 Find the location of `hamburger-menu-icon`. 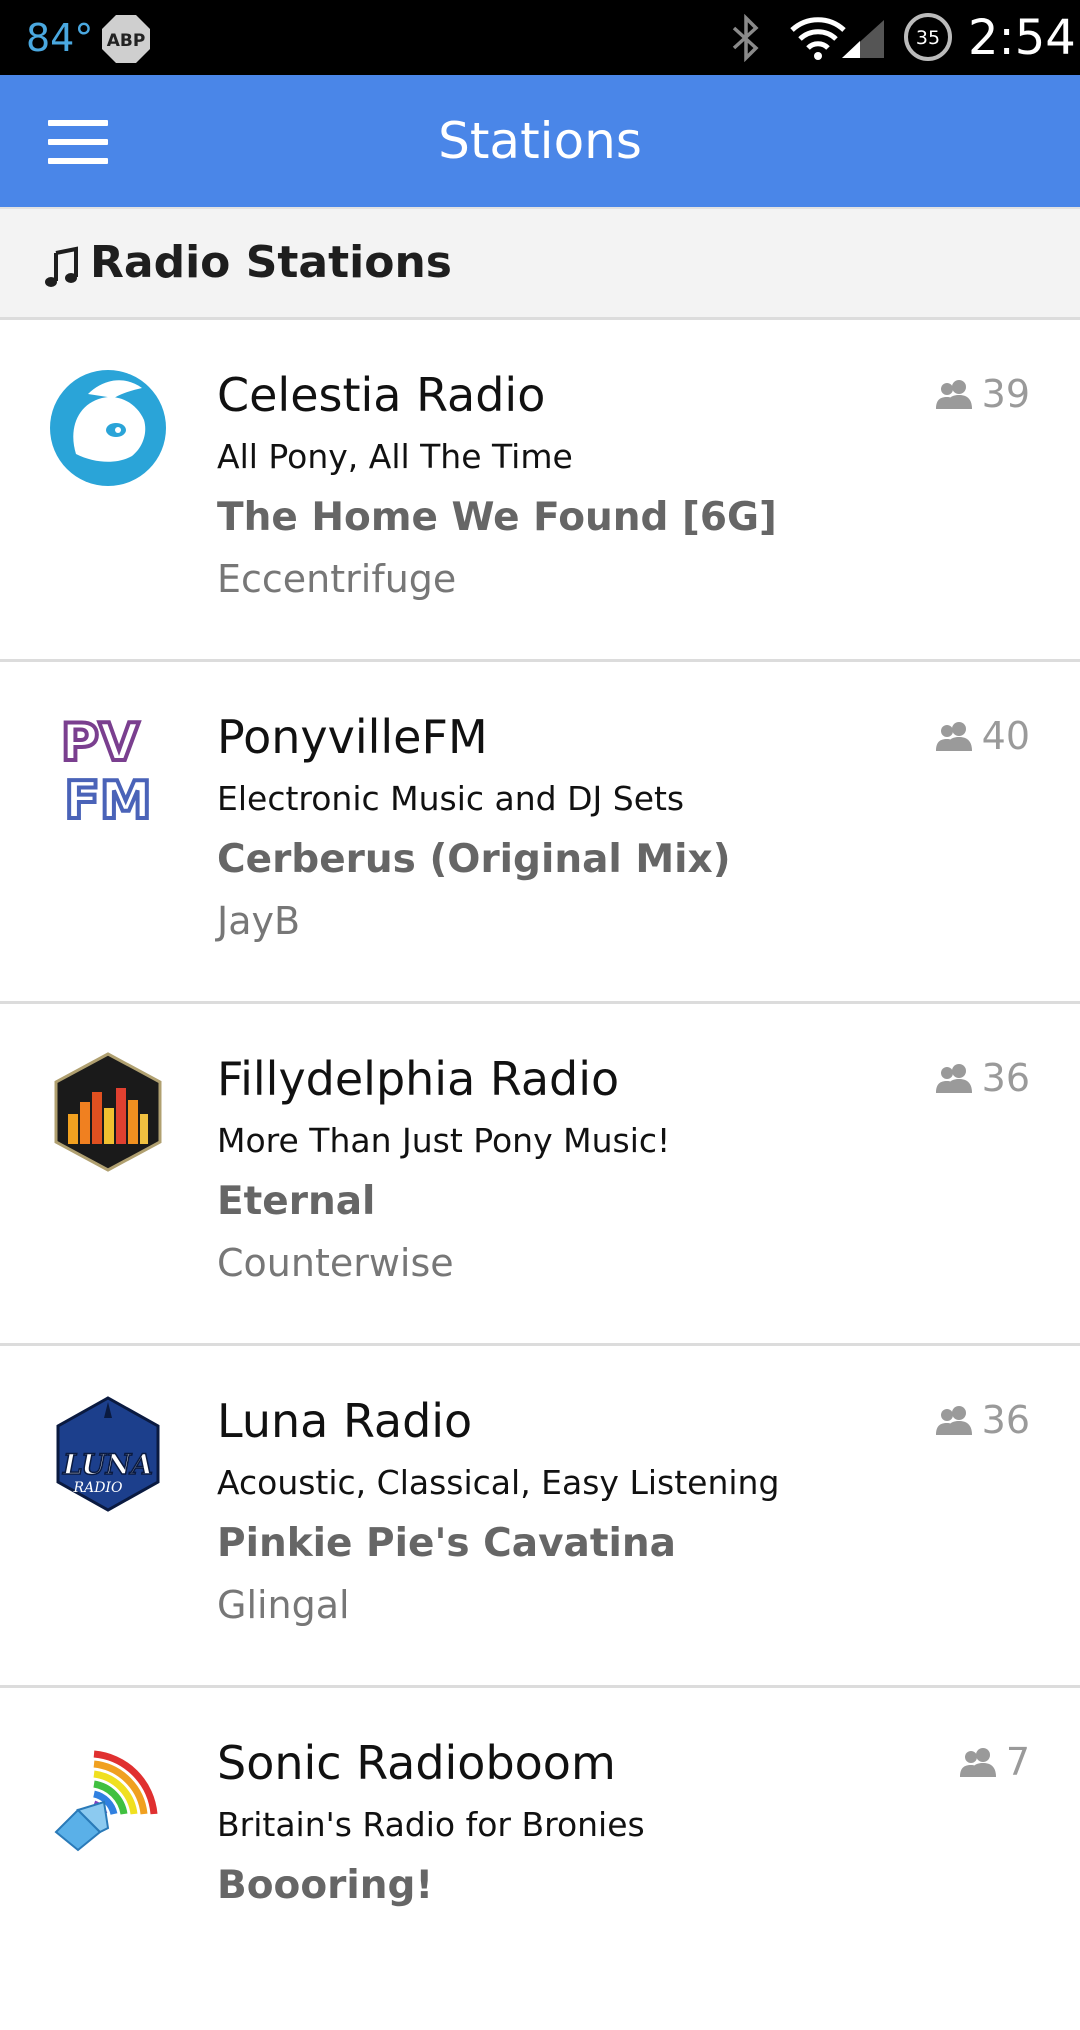

hamburger-menu-icon is located at coordinates (78, 142).